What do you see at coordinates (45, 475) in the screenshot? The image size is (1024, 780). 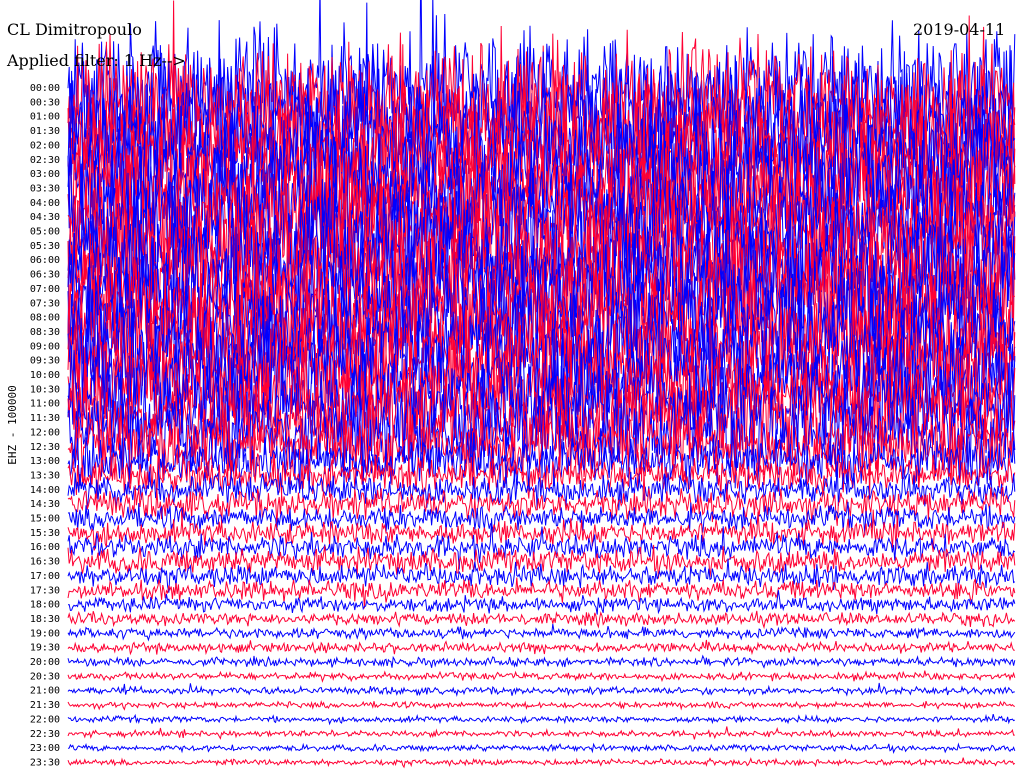 I see `time-label: 13:30` at bounding box center [45, 475].